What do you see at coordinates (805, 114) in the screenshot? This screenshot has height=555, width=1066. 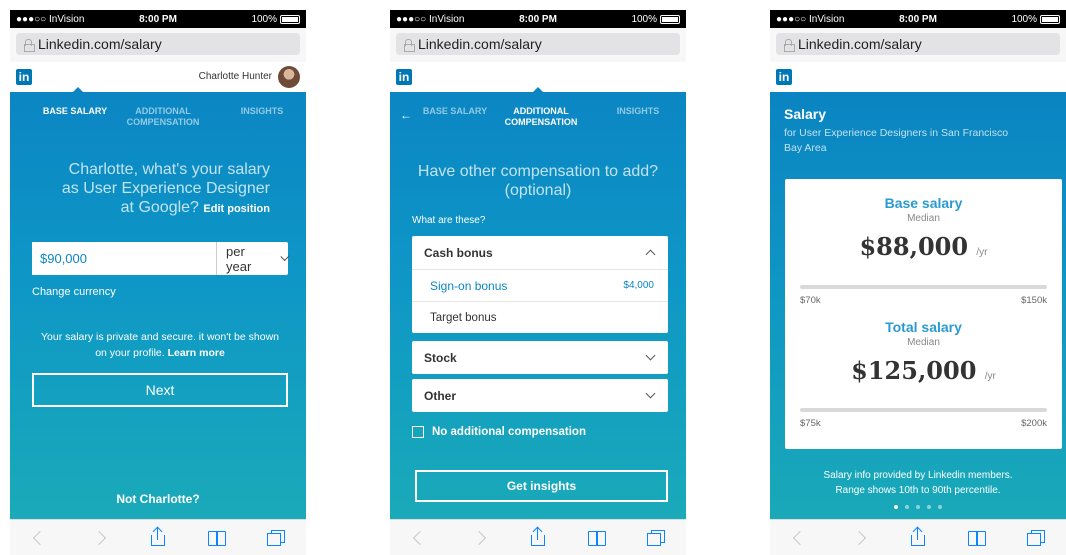 I see `page-title: Salary` at bounding box center [805, 114].